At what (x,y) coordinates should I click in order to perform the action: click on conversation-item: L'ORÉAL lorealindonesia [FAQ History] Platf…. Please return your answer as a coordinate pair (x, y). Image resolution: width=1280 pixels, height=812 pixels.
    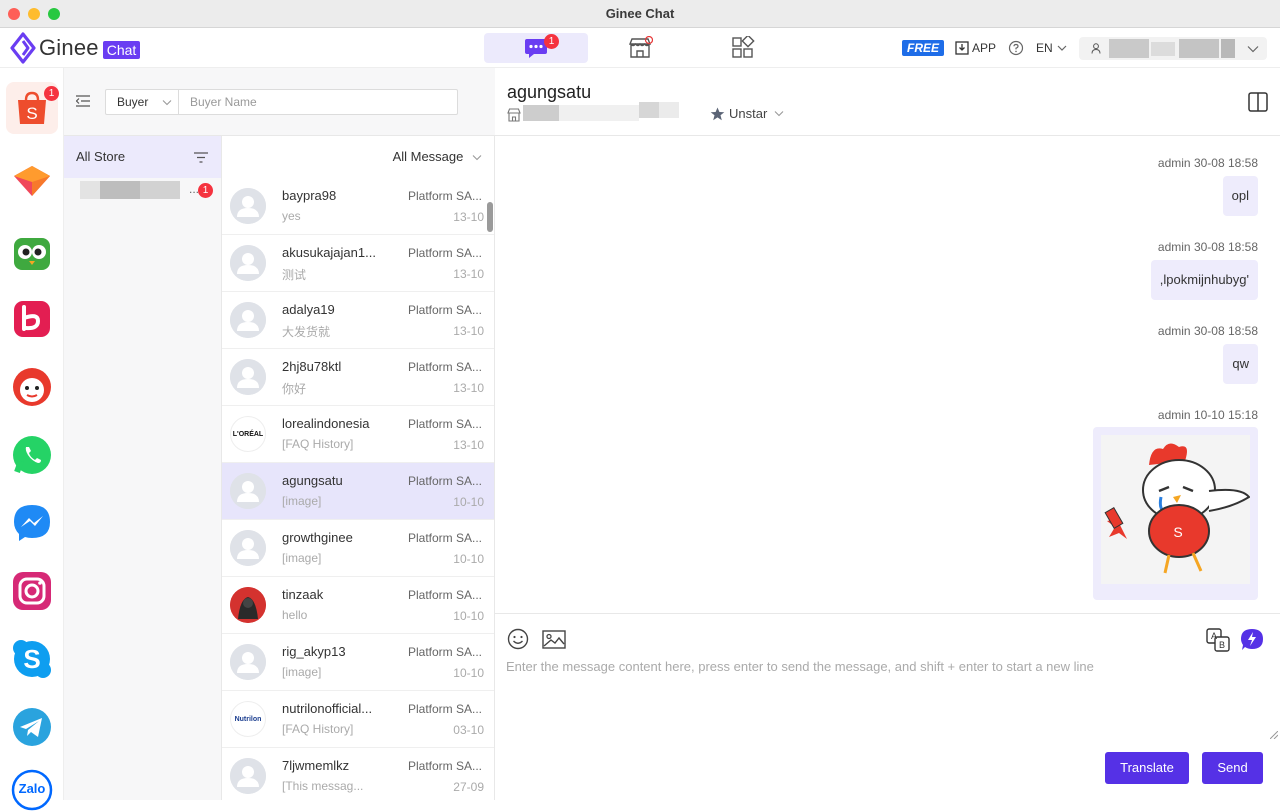
    Looking at the image, I should click on (358, 434).